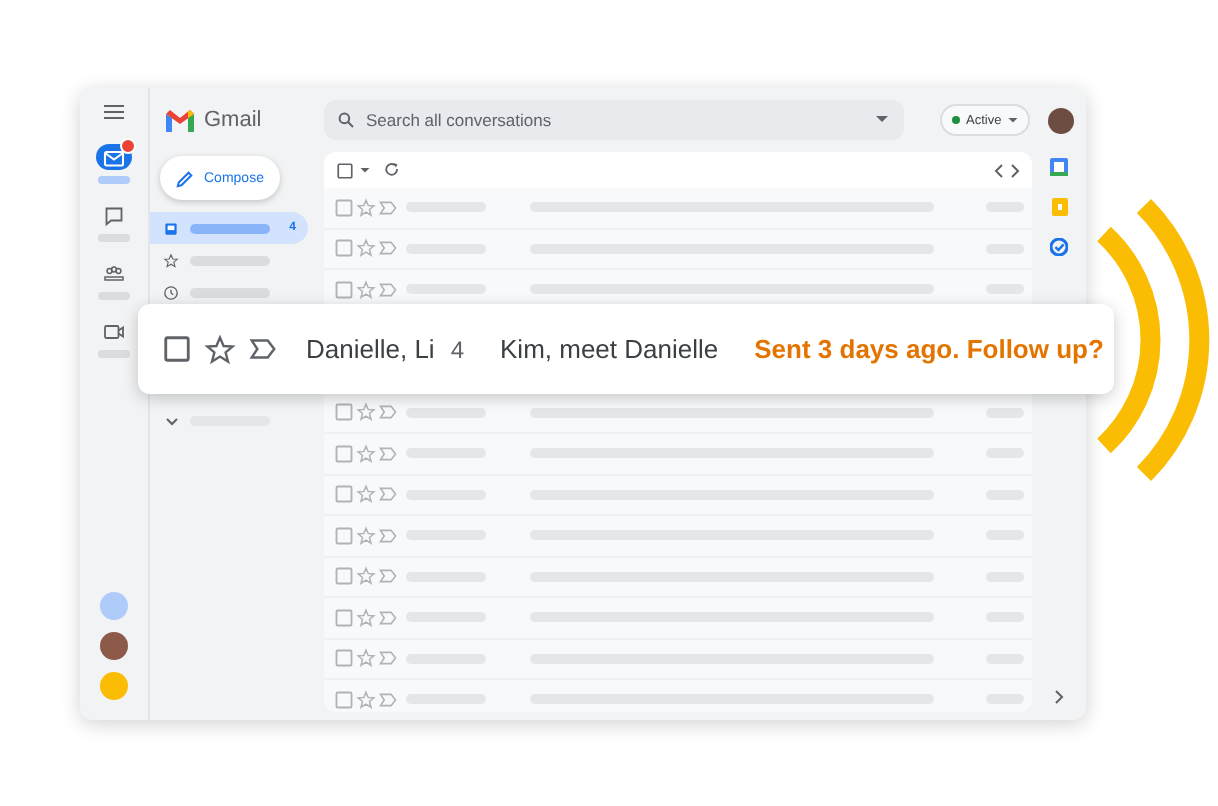  What do you see at coordinates (171, 292) in the screenshot?
I see `clock-icon` at bounding box center [171, 292].